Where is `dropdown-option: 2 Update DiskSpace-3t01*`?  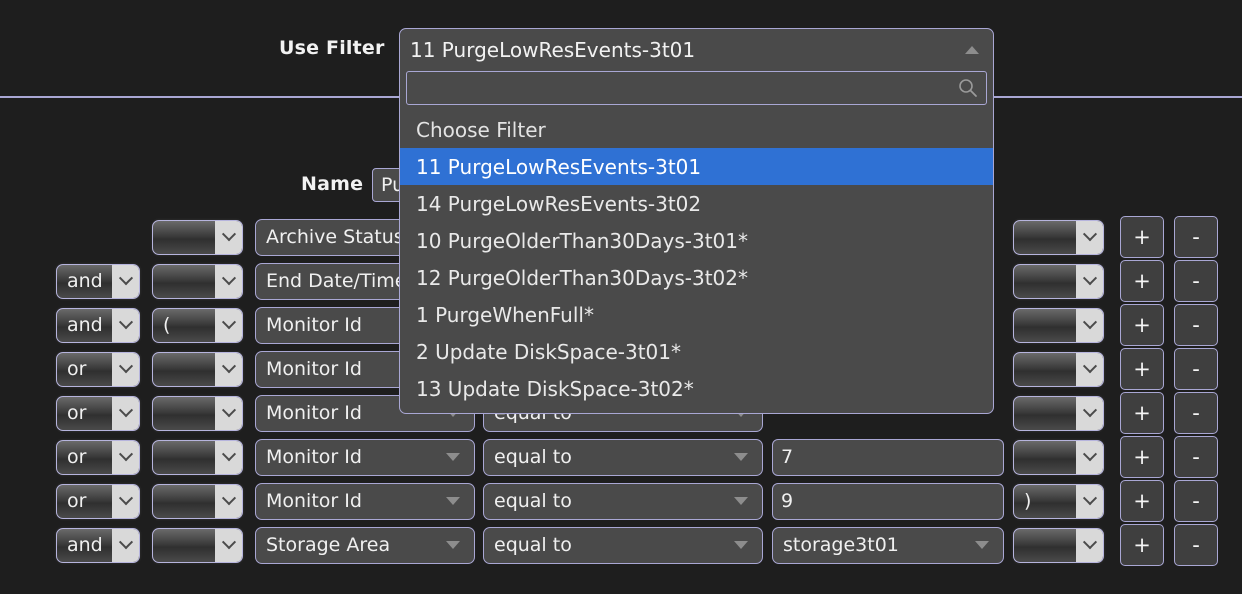
dropdown-option: 2 Update DiskSpace-3t01* is located at coordinates (696, 351).